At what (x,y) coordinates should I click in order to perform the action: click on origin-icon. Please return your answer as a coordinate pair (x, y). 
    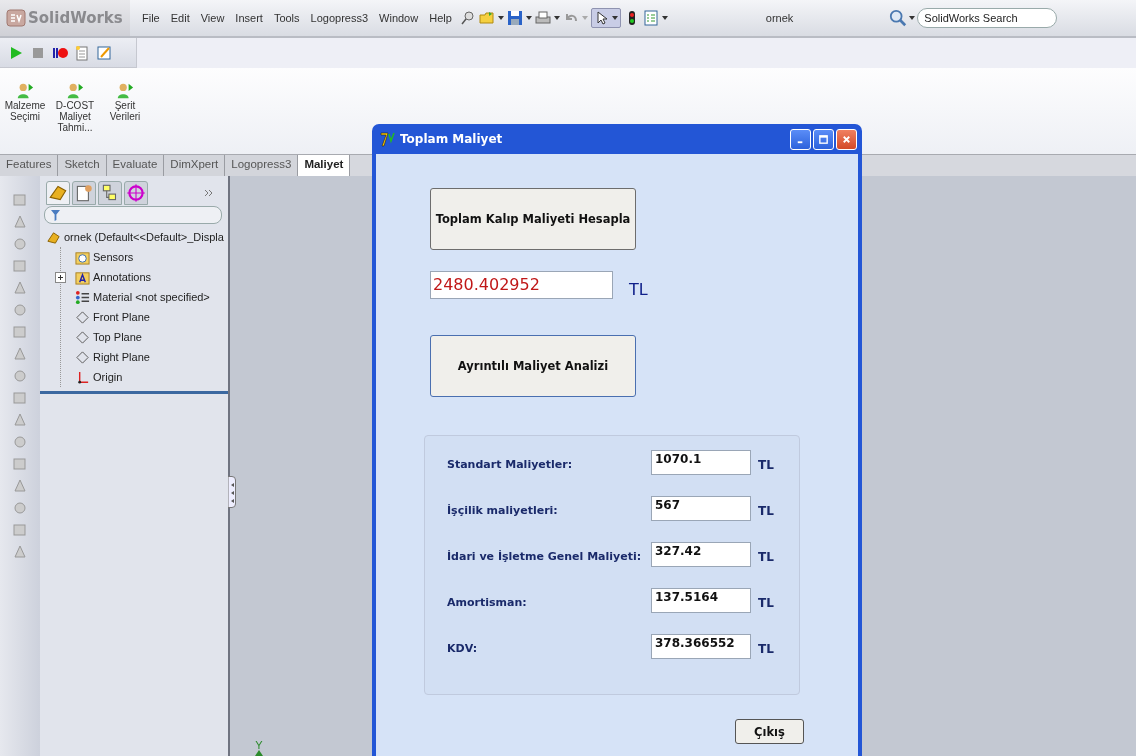
    Looking at the image, I should click on (82, 377).